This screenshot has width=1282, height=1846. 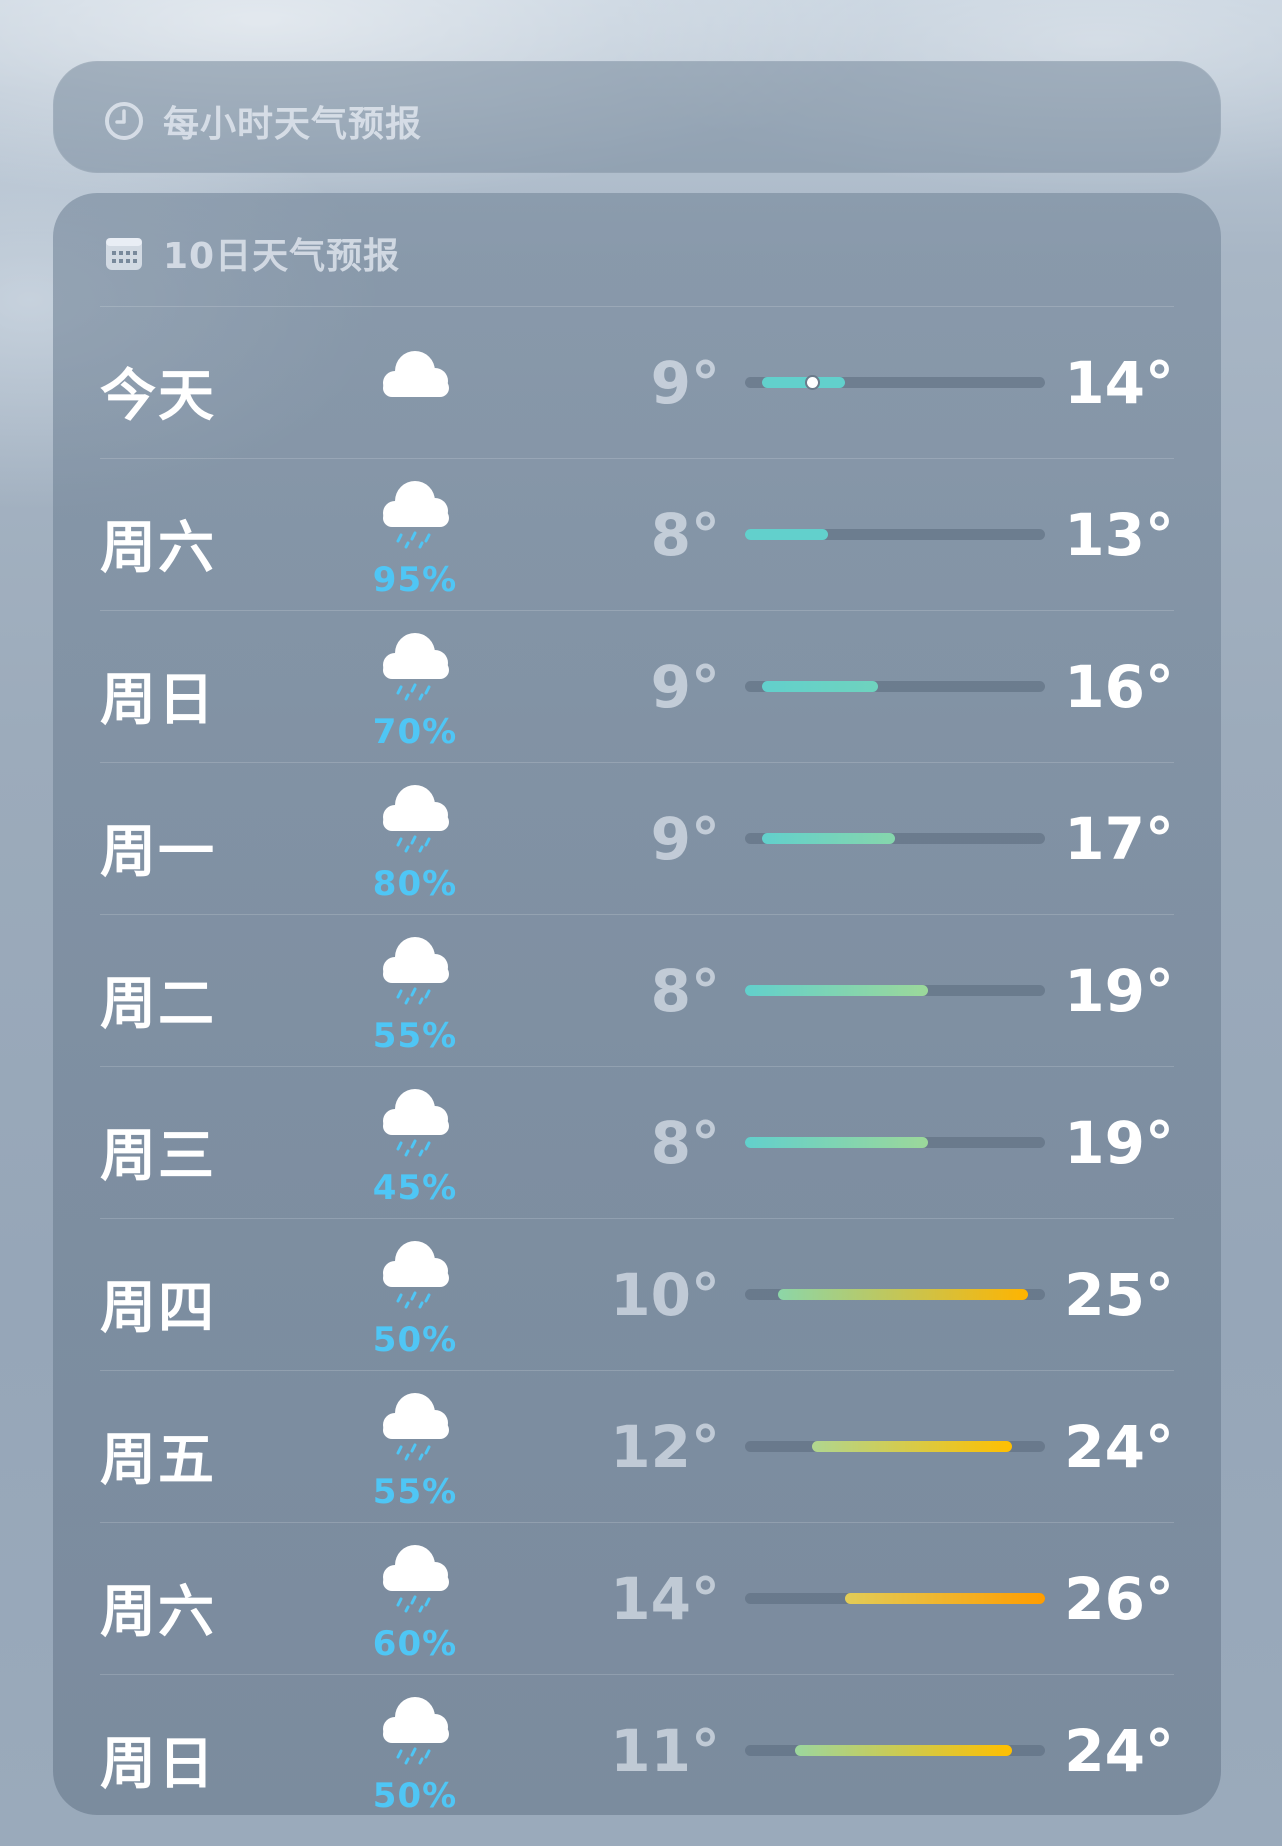 What do you see at coordinates (415, 732) in the screenshot?
I see `precipitation-chance: 70%` at bounding box center [415, 732].